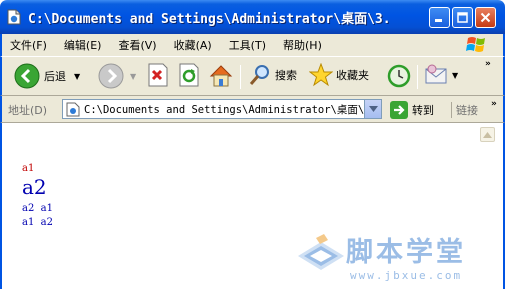 This screenshot has height=289, width=505. Describe the element at coordinates (436, 74) in the screenshot. I see `mail-icon` at that location.